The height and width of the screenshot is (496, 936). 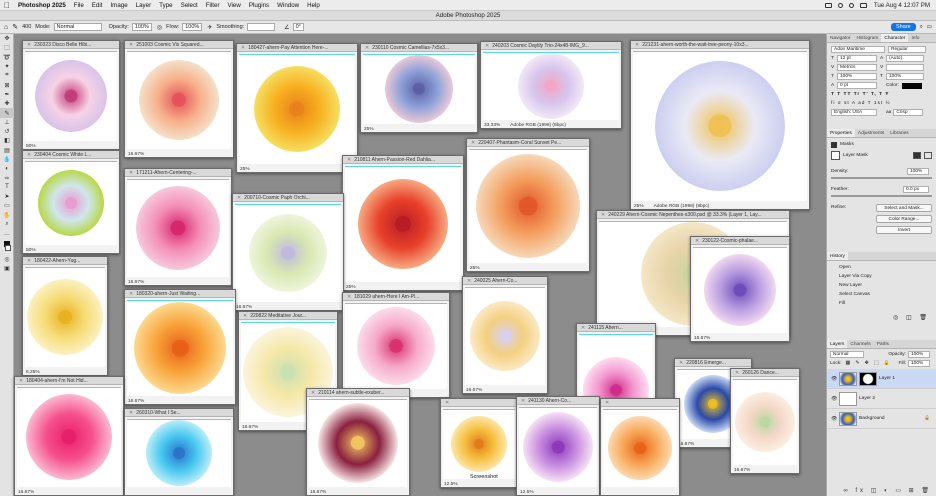 What do you see at coordinates (7, 196) in the screenshot?
I see `path-select-icon: ➤` at bounding box center [7, 196].